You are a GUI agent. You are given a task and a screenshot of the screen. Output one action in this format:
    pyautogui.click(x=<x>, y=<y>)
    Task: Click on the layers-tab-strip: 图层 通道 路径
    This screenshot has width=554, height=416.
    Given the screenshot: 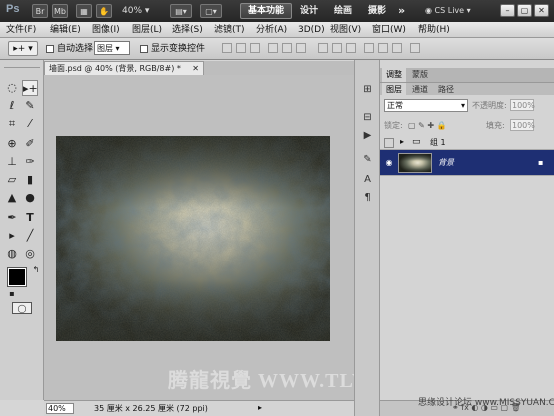 What is the action you would take?
    pyautogui.click(x=467, y=89)
    